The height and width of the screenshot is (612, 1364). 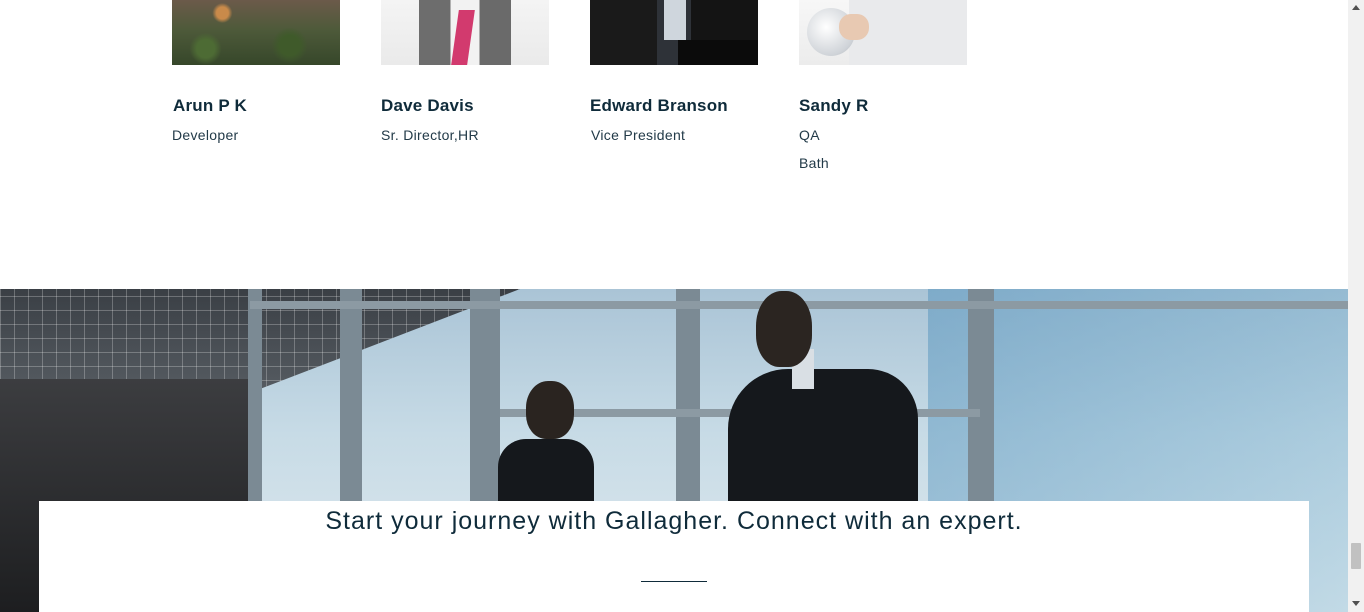 I want to click on team-member-name: Dave Davis, so click(x=427, y=105).